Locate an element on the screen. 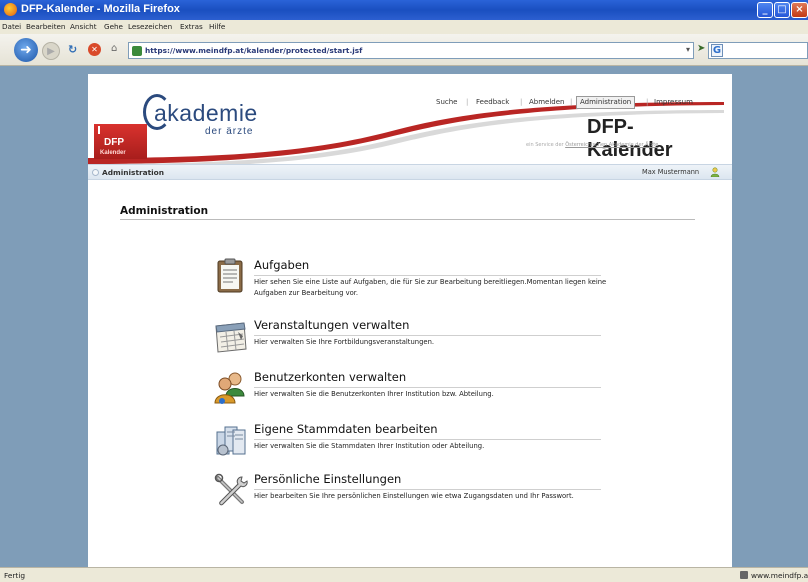 This screenshot has height=582, width=808. badge-title: DFP is located at coordinates (114, 142).